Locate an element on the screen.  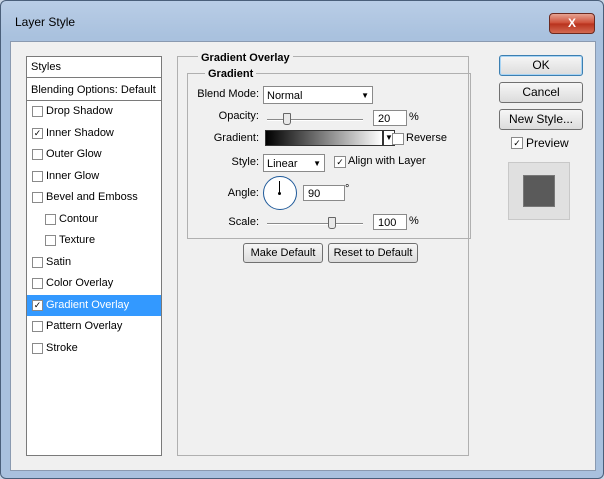
style-item-drop-shadow: Drop Shadow is located at coordinates (94, 112).